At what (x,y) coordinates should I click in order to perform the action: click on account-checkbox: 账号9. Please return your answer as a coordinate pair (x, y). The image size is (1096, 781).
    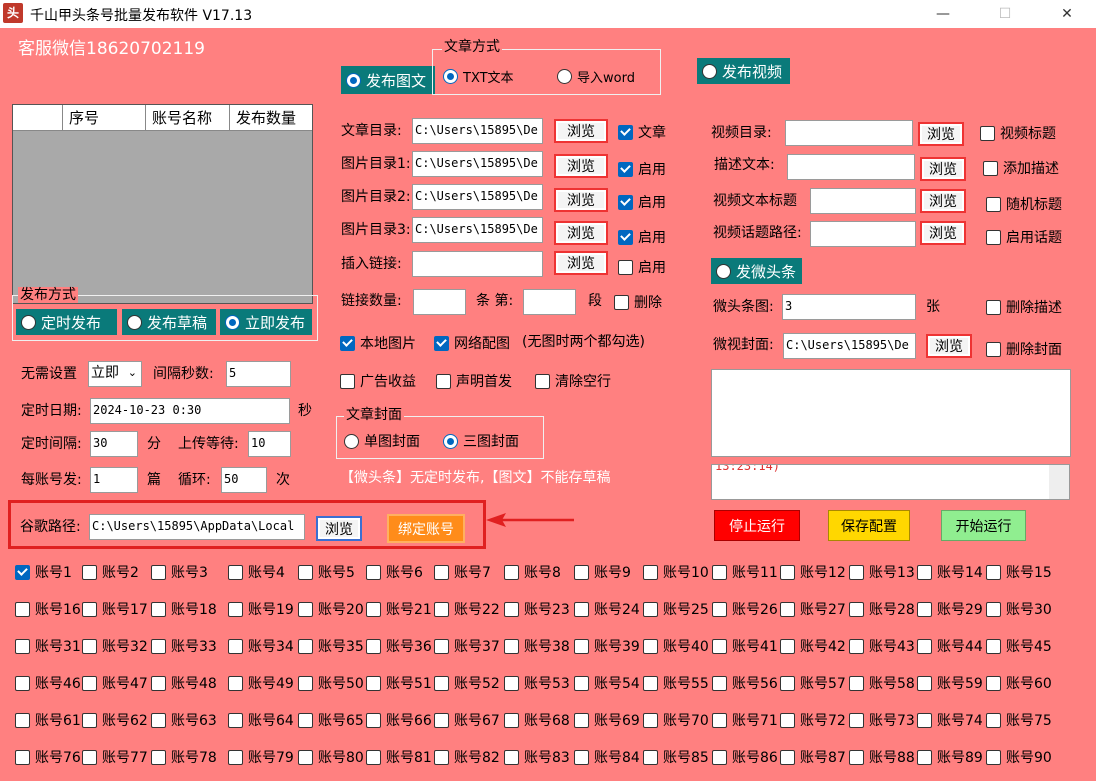
    Looking at the image, I should click on (602, 572).